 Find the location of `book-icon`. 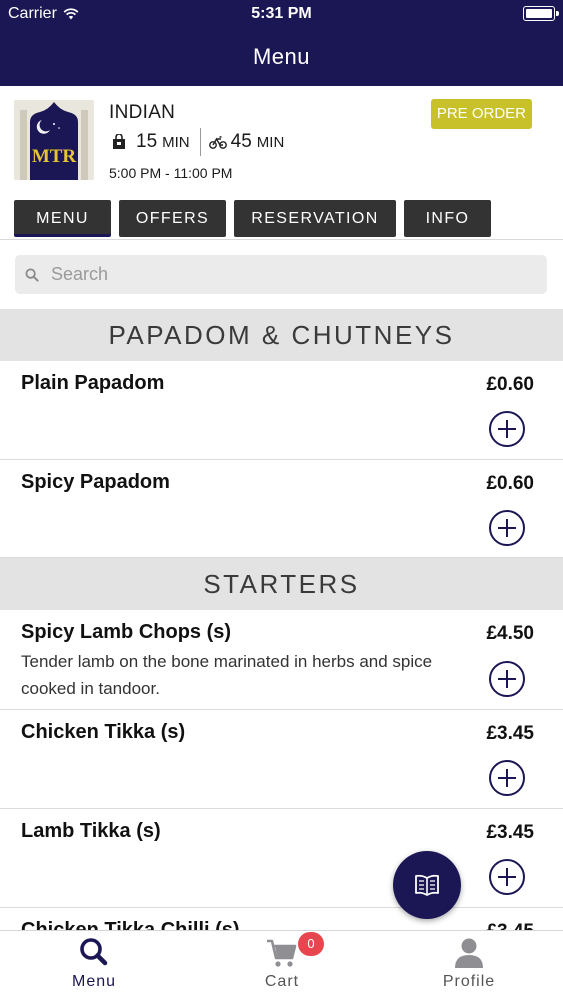

book-icon is located at coordinates (427, 885).